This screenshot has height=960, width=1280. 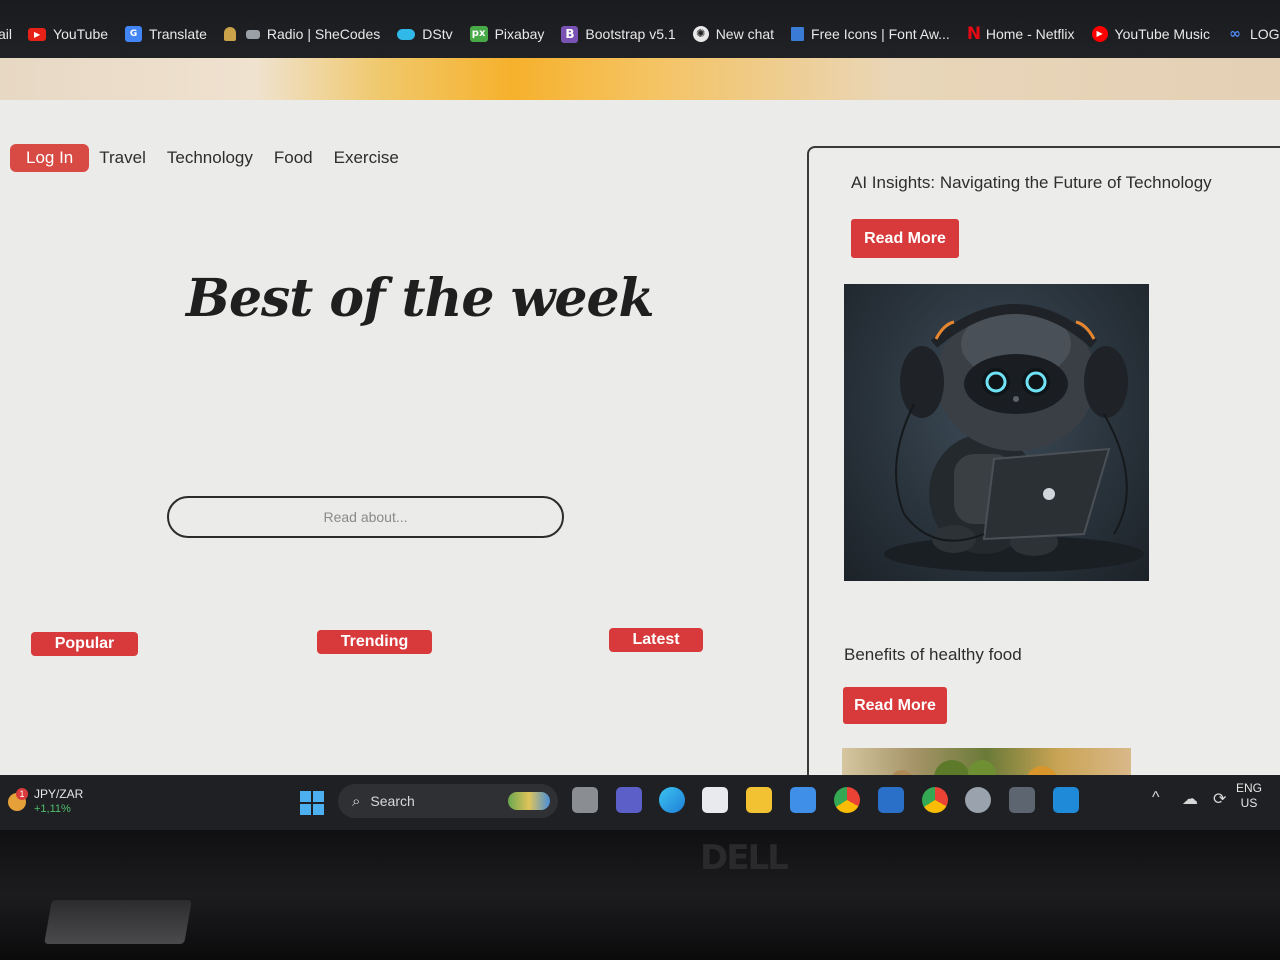 I want to click on folder-icon, so click(x=252, y=34).